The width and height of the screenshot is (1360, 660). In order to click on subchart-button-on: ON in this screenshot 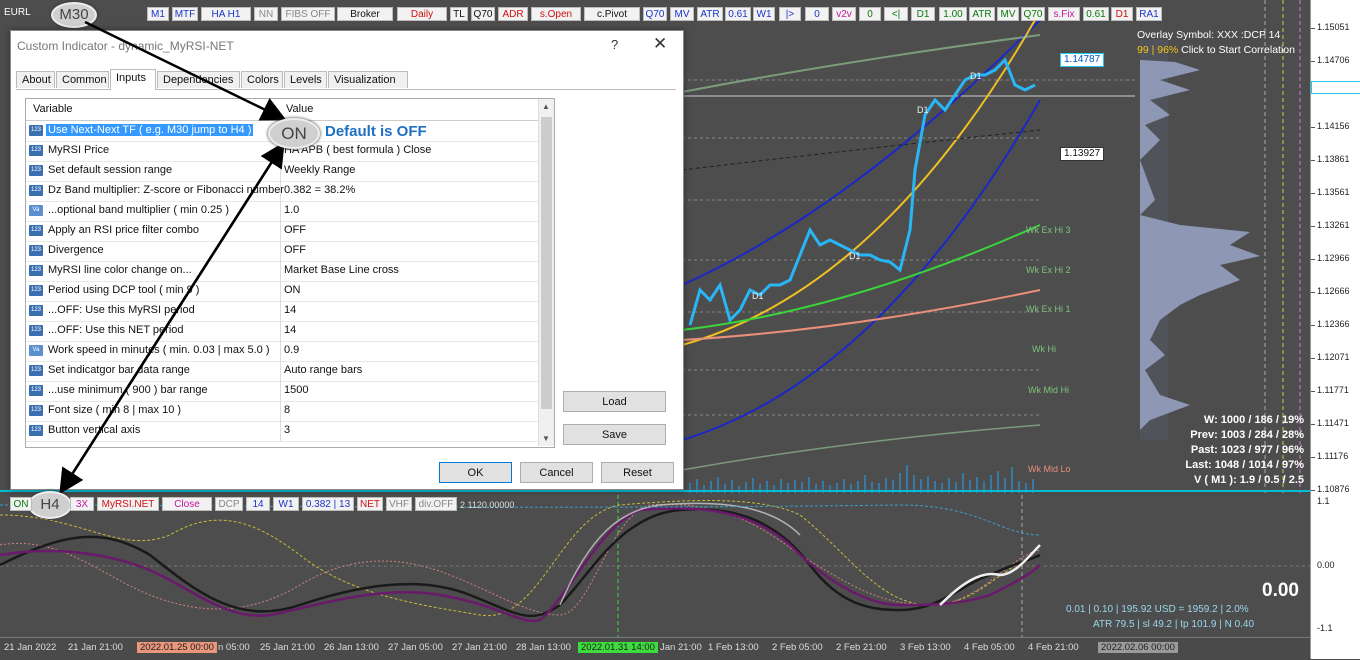, I will do `click(21, 504)`.